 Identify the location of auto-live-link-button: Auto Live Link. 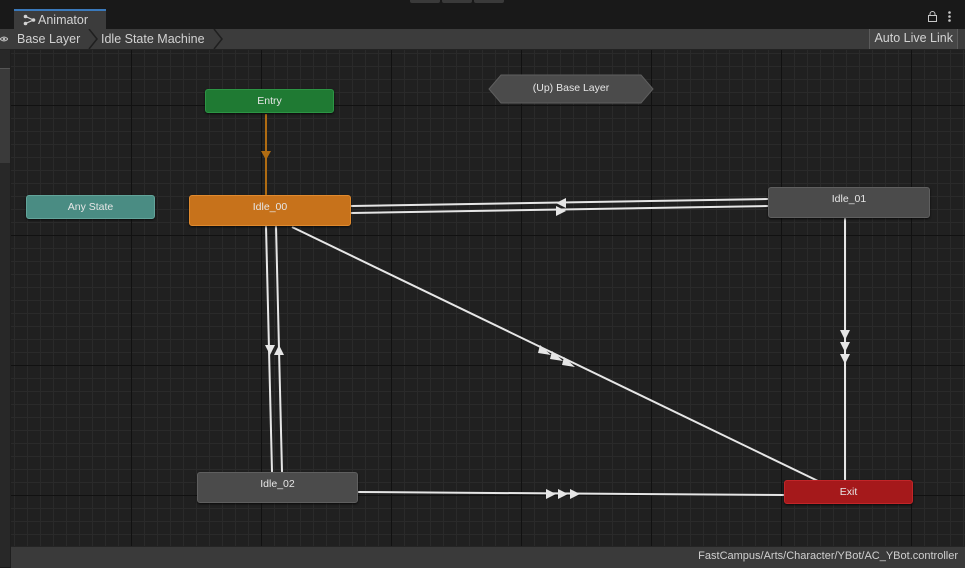
(913, 39).